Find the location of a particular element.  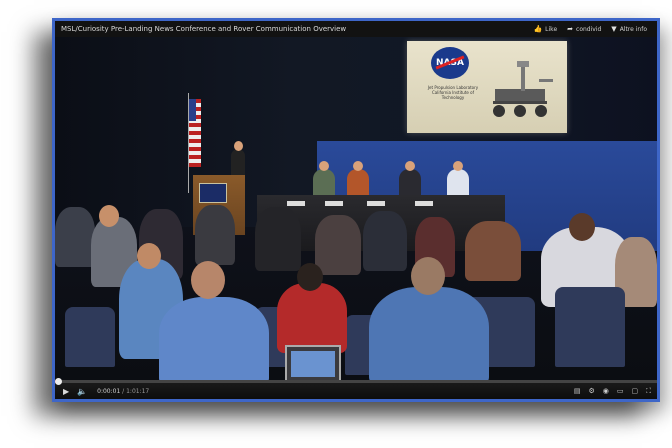

small-player-icon: ▭ is located at coordinates (620, 391).